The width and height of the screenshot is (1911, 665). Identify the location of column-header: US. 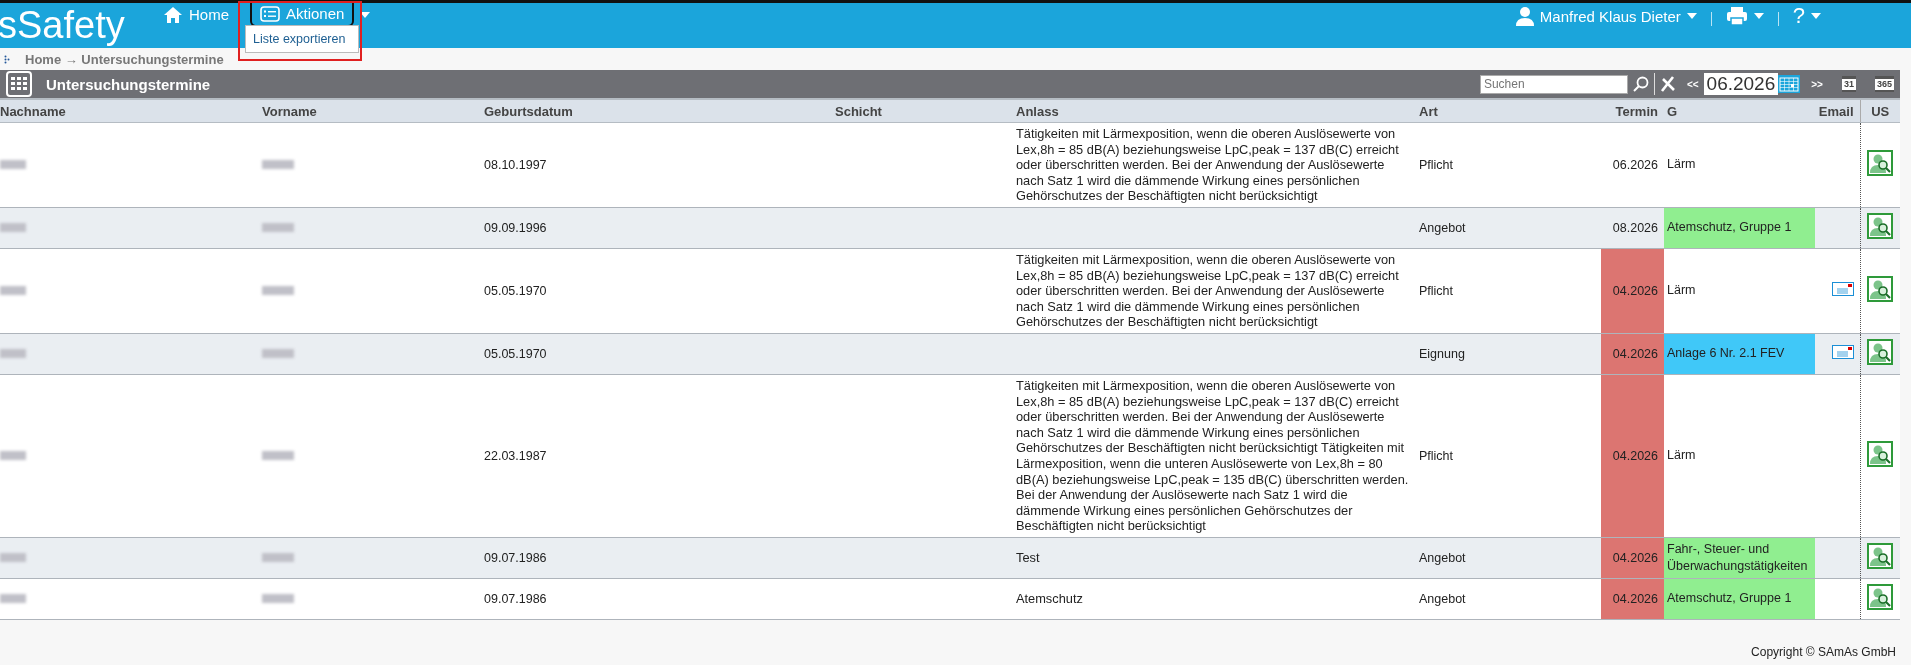
(1880, 111).